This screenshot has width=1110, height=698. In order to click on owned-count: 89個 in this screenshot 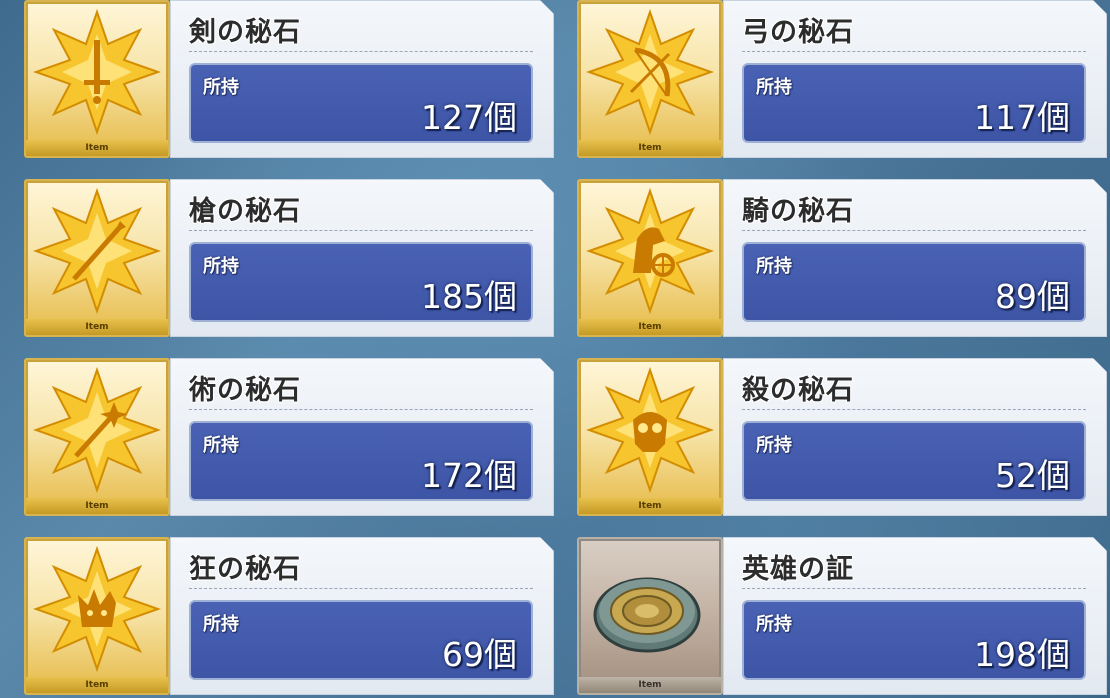, I will do `click(1032, 296)`.